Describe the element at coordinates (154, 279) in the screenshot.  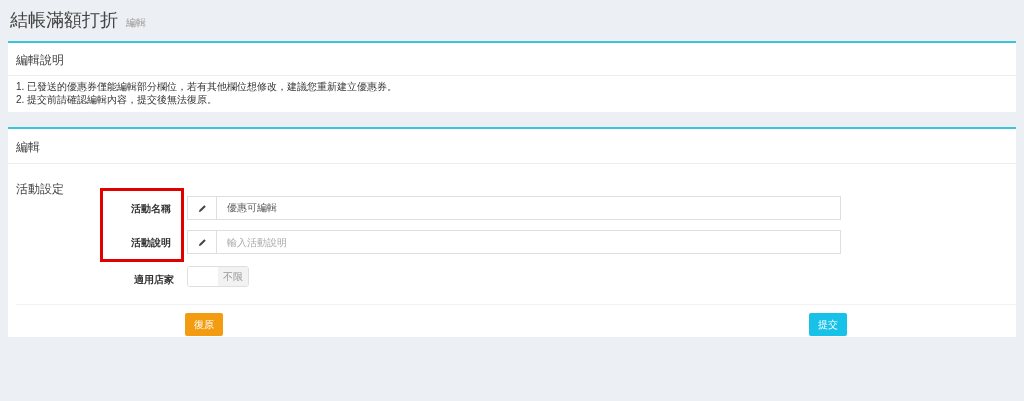
I see `field-label: 適用店家` at that location.